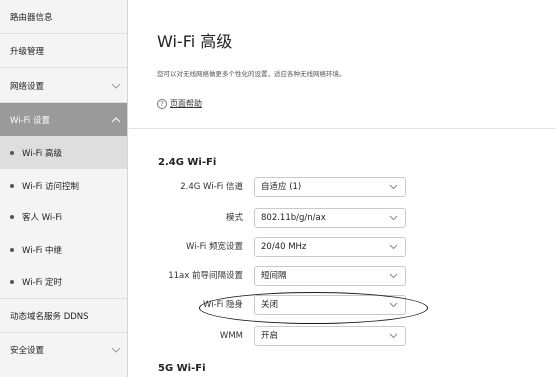  What do you see at coordinates (186, 103) in the screenshot?
I see `help-label: 页面帮助` at bounding box center [186, 103].